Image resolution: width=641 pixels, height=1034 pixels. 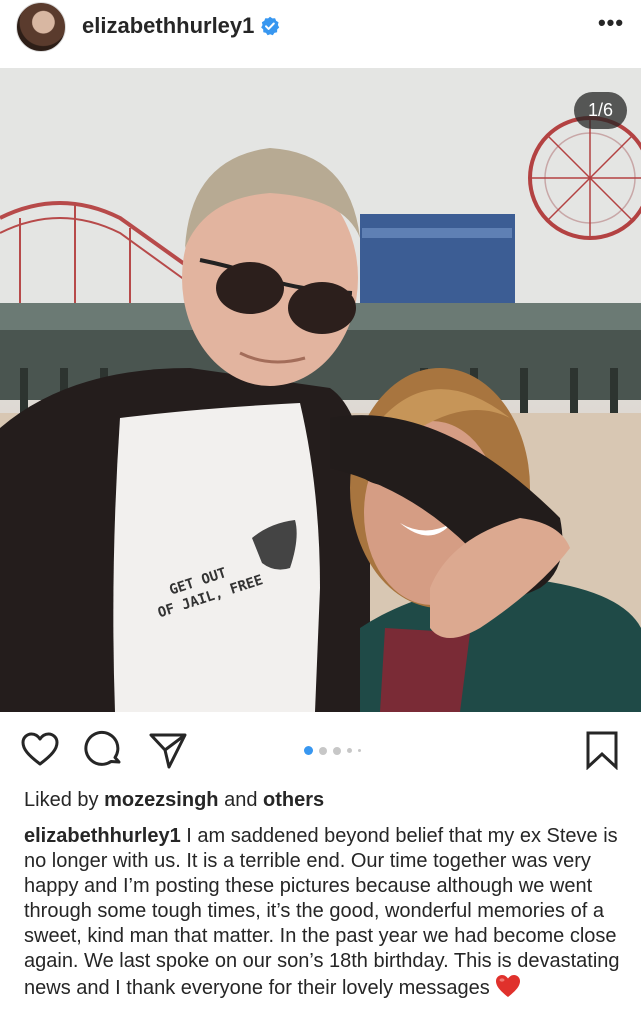 I want to click on carousel-dot-active, so click(x=308, y=750).